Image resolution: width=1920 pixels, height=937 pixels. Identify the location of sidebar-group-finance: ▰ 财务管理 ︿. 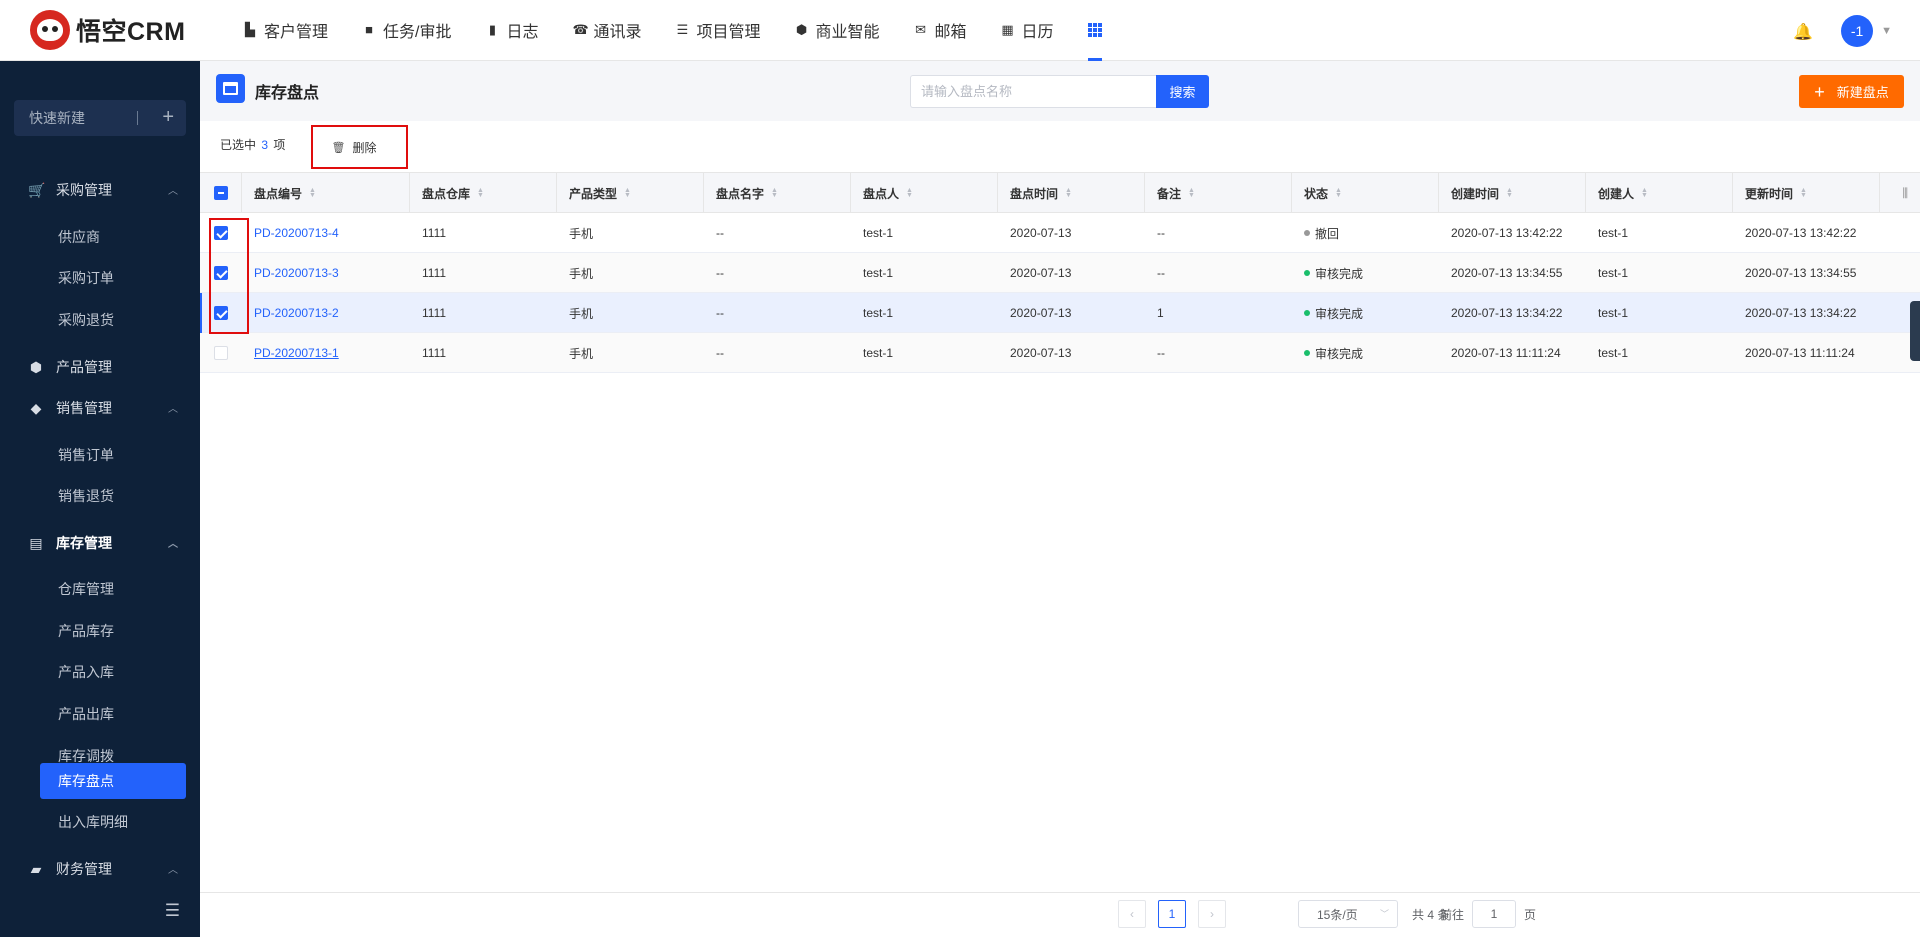
(100, 869).